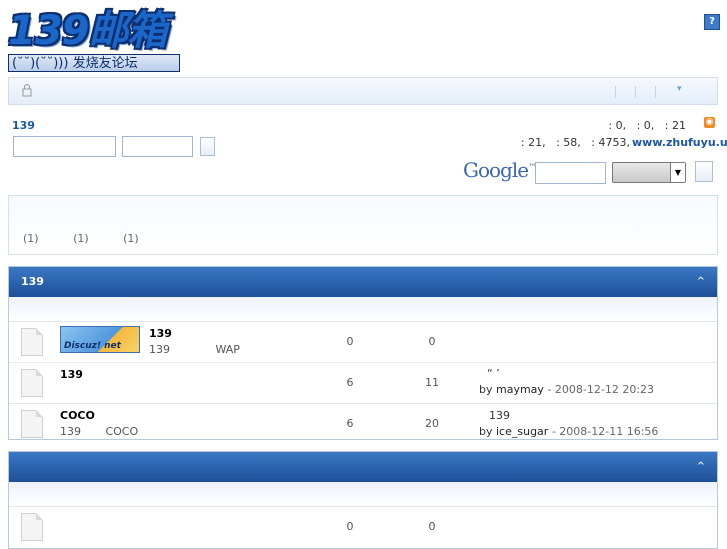  Describe the element at coordinates (363, 467) in the screenshot. I see `category-header: ^` at that location.